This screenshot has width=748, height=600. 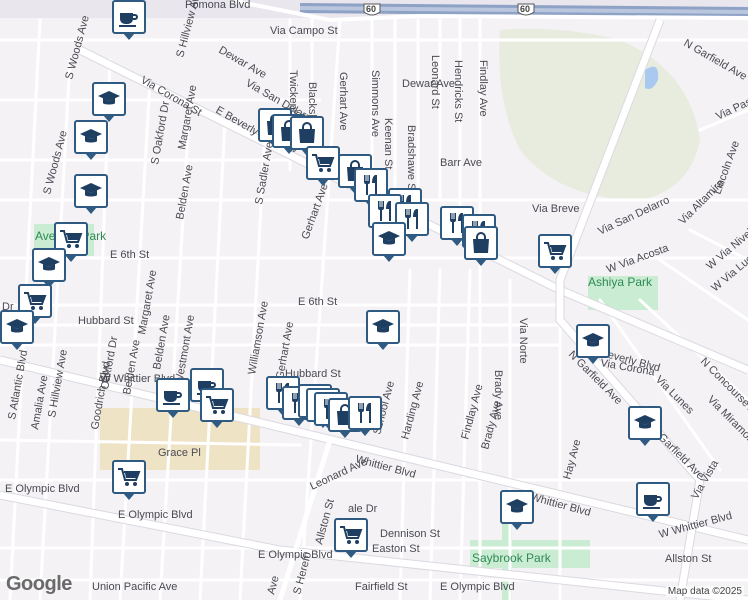 What do you see at coordinates (304, 31) in the screenshot?
I see `street-label: Via Campo St` at bounding box center [304, 31].